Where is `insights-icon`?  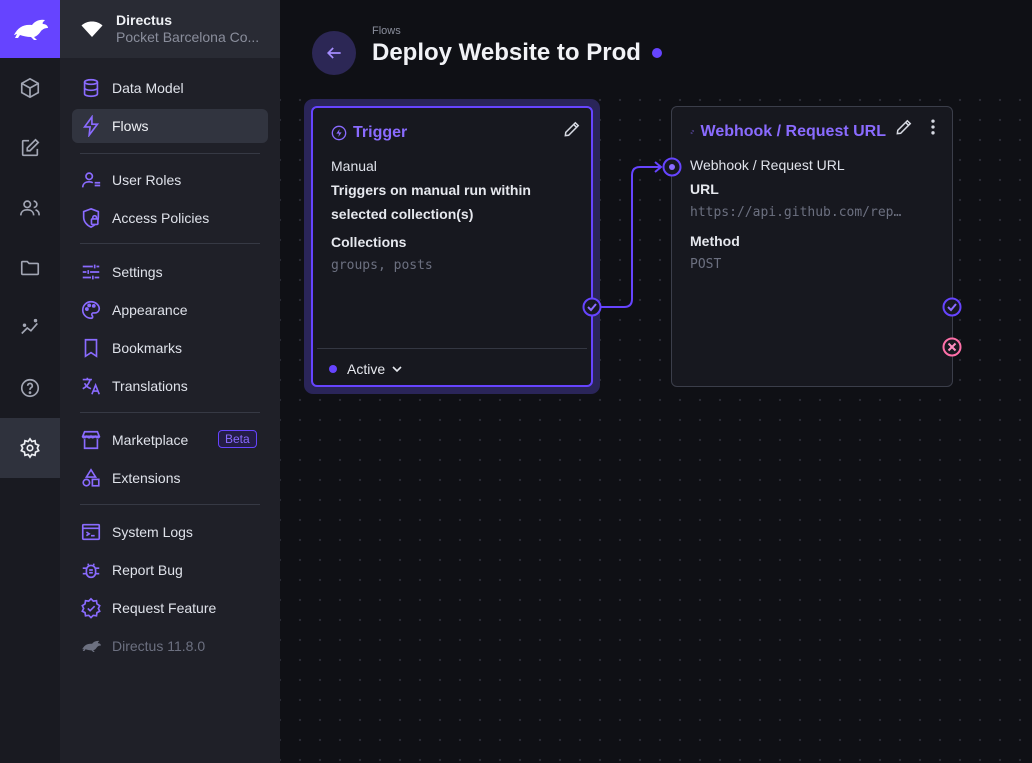
insights-icon is located at coordinates (29, 326).